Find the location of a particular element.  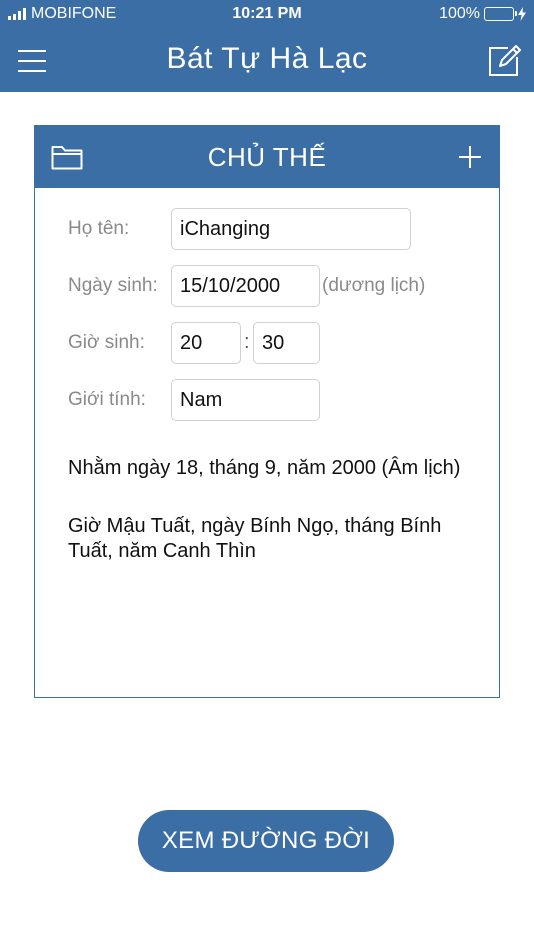

battery-percent: 100% is located at coordinates (459, 13).